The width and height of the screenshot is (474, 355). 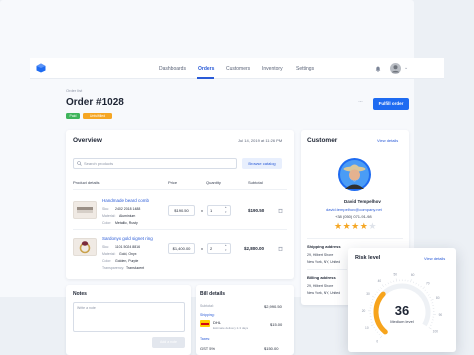 I want to click on chevron-down-icon: ⌄, so click(x=406, y=68).